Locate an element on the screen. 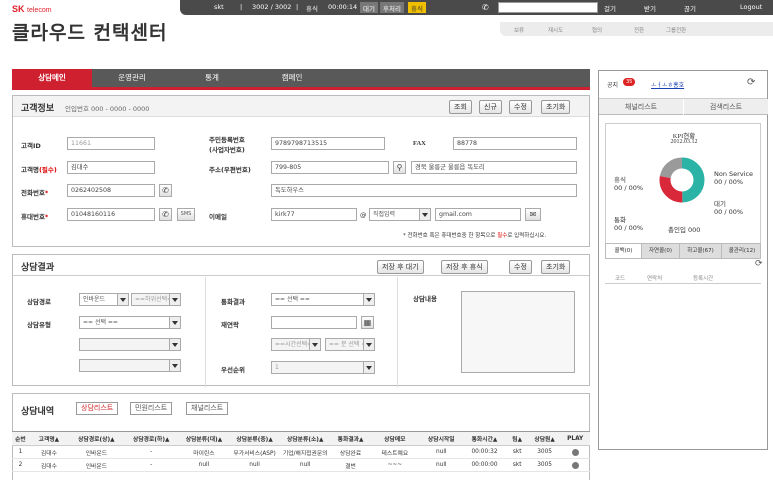 This screenshot has width=773, height=480. type-detail-select is located at coordinates (130, 365).